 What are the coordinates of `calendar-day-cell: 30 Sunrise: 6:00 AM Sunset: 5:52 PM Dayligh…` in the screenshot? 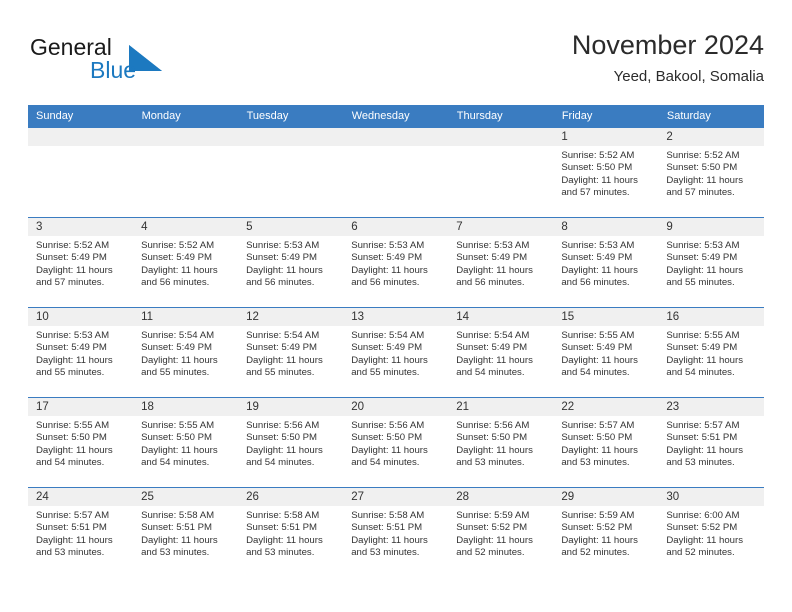 It's located at (711, 532).